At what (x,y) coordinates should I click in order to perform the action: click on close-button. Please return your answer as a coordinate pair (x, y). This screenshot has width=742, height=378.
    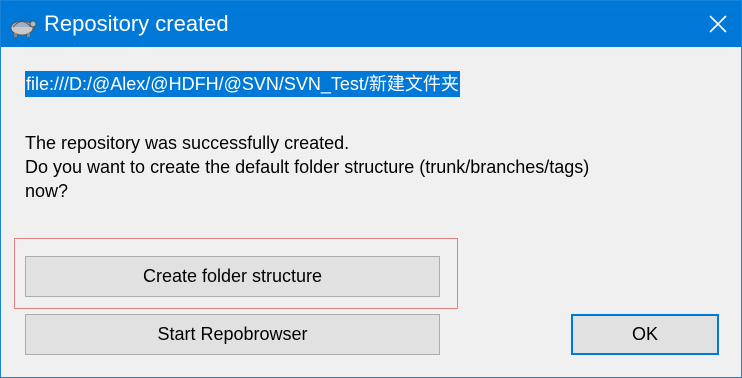
    Looking at the image, I should click on (718, 24).